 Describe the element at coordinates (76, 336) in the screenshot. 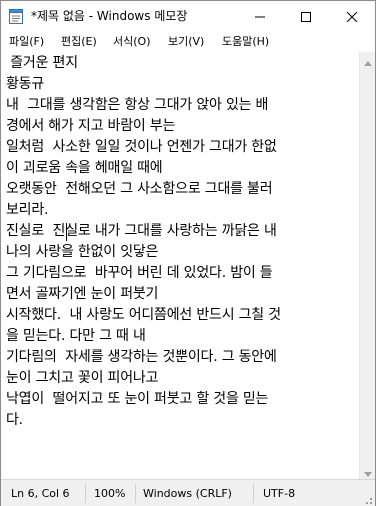

I see `editor-line: 을 믿는다. 다만 그 때 내` at that location.